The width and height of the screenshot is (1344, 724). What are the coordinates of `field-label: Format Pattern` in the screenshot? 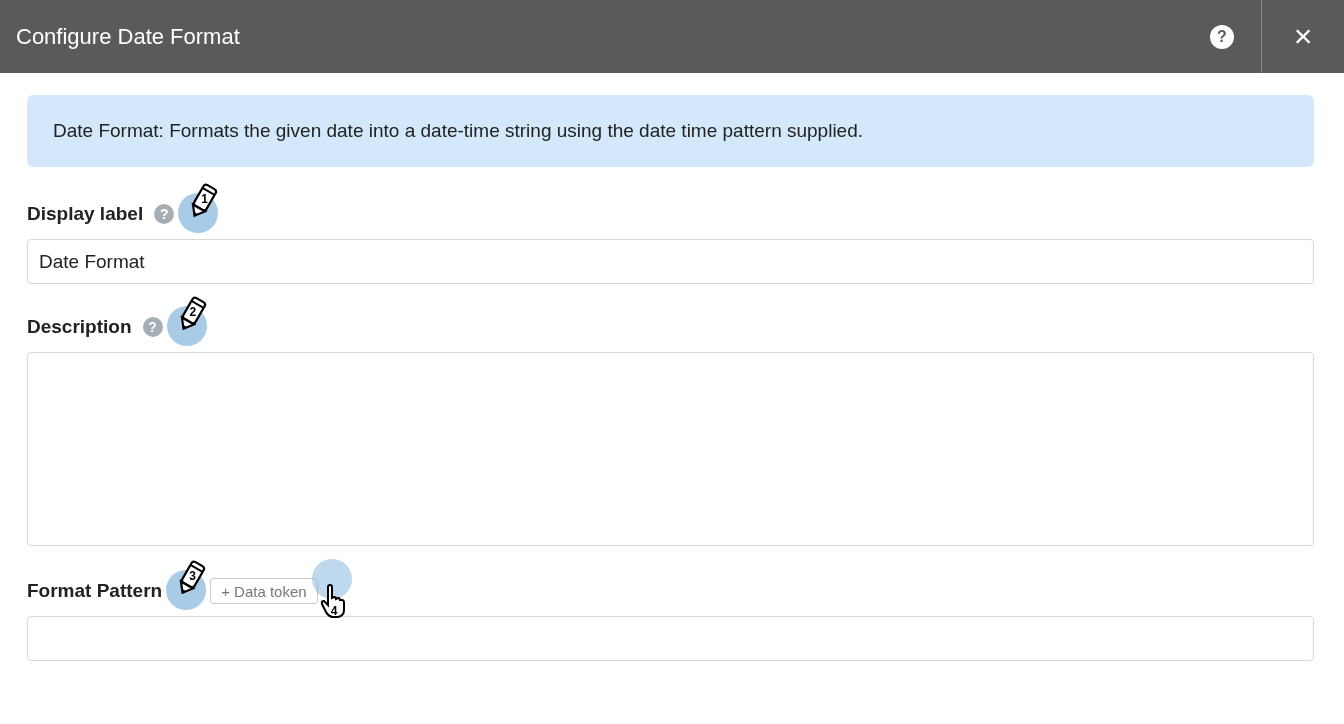 It's located at (95, 591).